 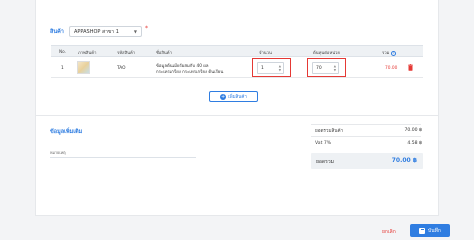 I want to click on info-icon: i, so click(x=394, y=53).